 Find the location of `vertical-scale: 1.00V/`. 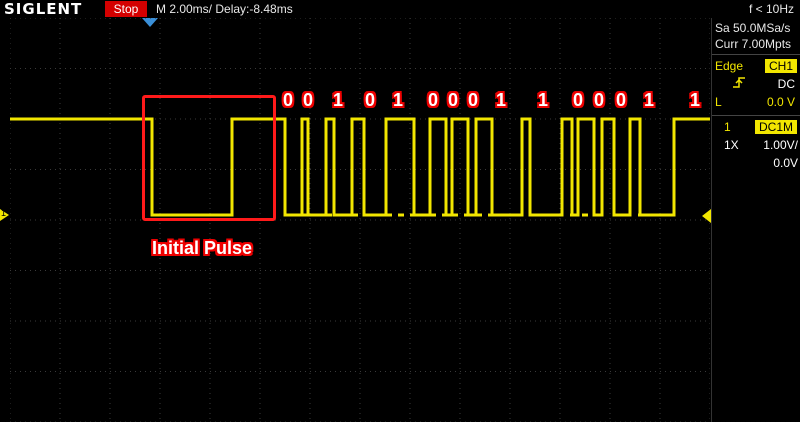

vertical-scale: 1.00V/ is located at coordinates (780, 145).